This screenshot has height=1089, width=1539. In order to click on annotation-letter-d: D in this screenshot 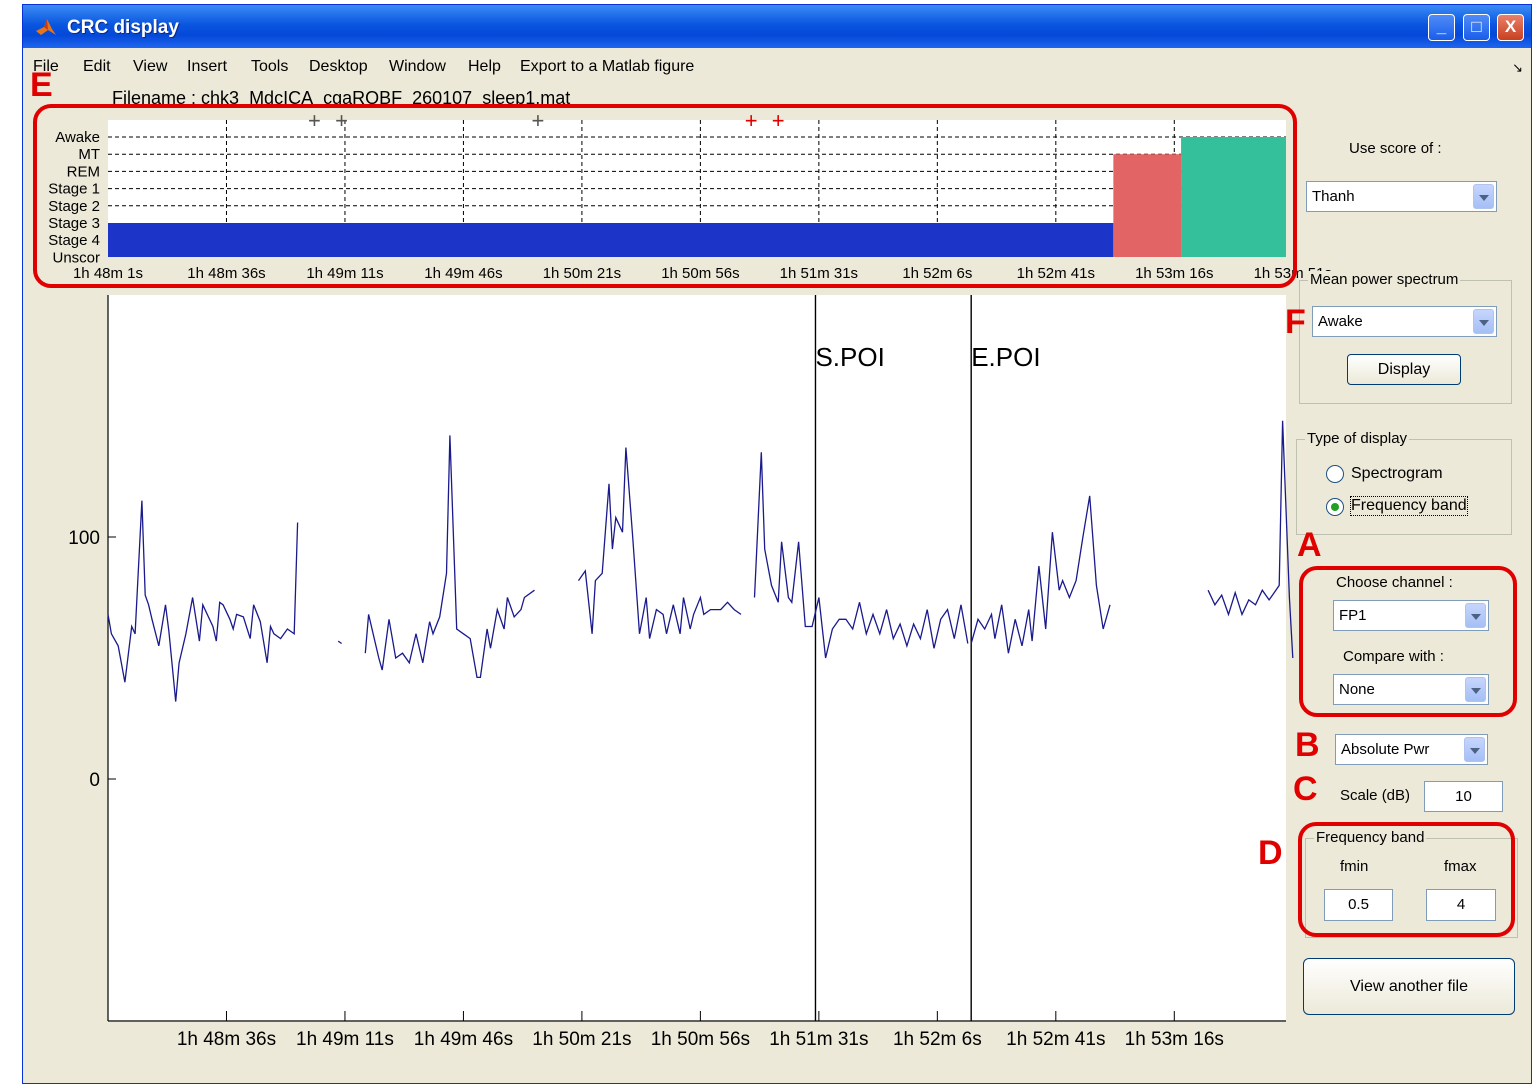, I will do `click(1270, 853)`.